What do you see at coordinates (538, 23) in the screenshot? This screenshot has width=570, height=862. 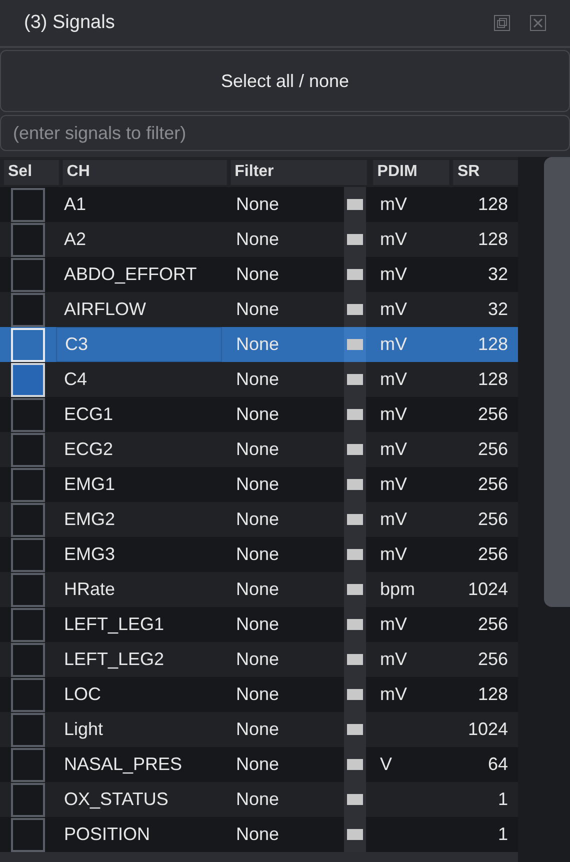 I see `close-icon` at bounding box center [538, 23].